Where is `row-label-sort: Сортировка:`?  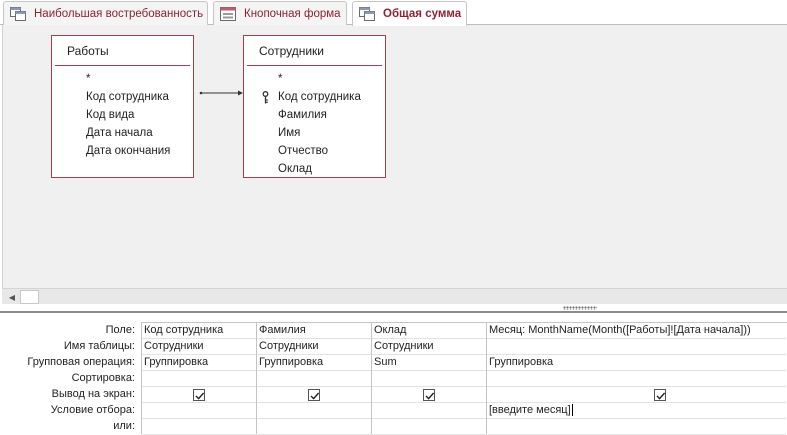 row-label-sort: Сортировка: is located at coordinates (103, 378).